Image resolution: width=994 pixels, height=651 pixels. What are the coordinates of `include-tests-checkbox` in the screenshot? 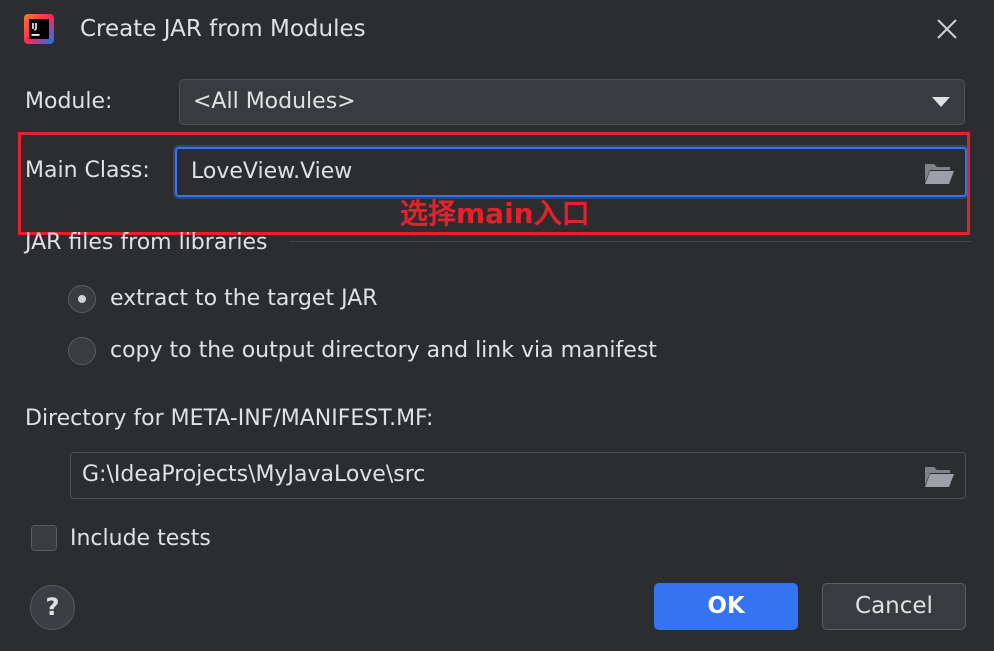 It's located at (44, 538).